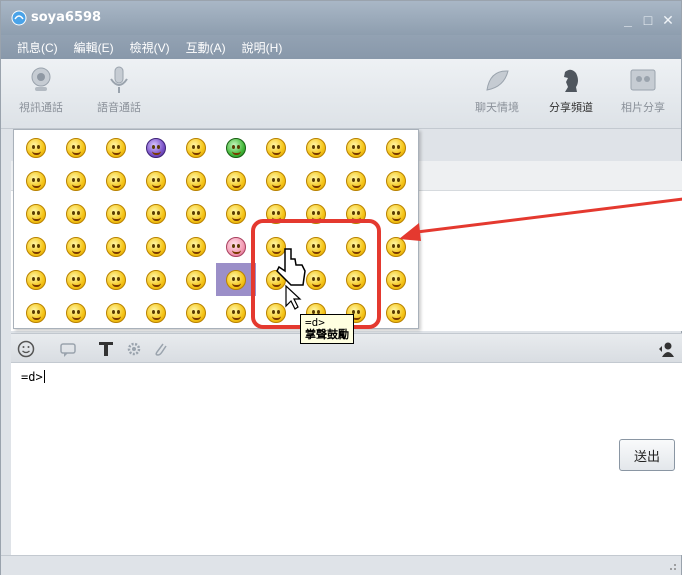 The height and width of the screenshot is (575, 682). I want to click on close-button: ✕, so click(668, 20).